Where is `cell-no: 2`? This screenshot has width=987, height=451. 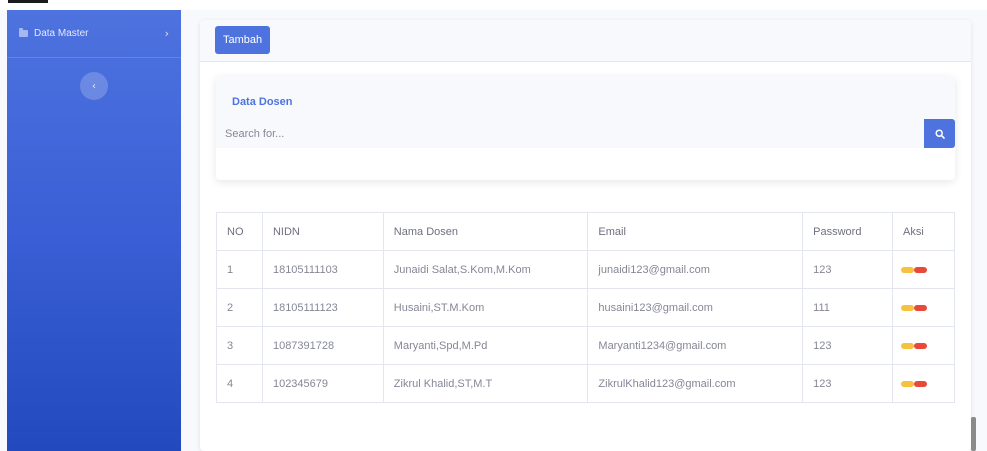
cell-no: 2 is located at coordinates (239, 307).